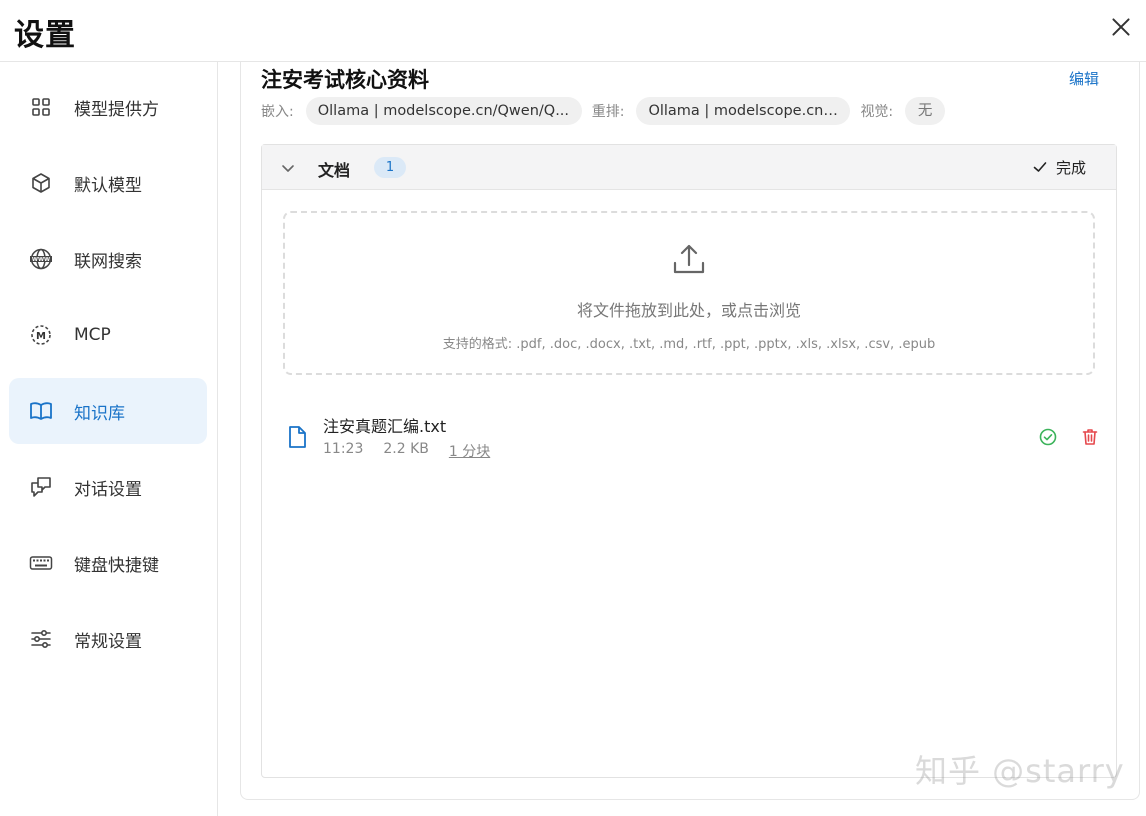 The height and width of the screenshot is (816, 1146). I want to click on sidebar-item-label: 常规设置, so click(108, 641).